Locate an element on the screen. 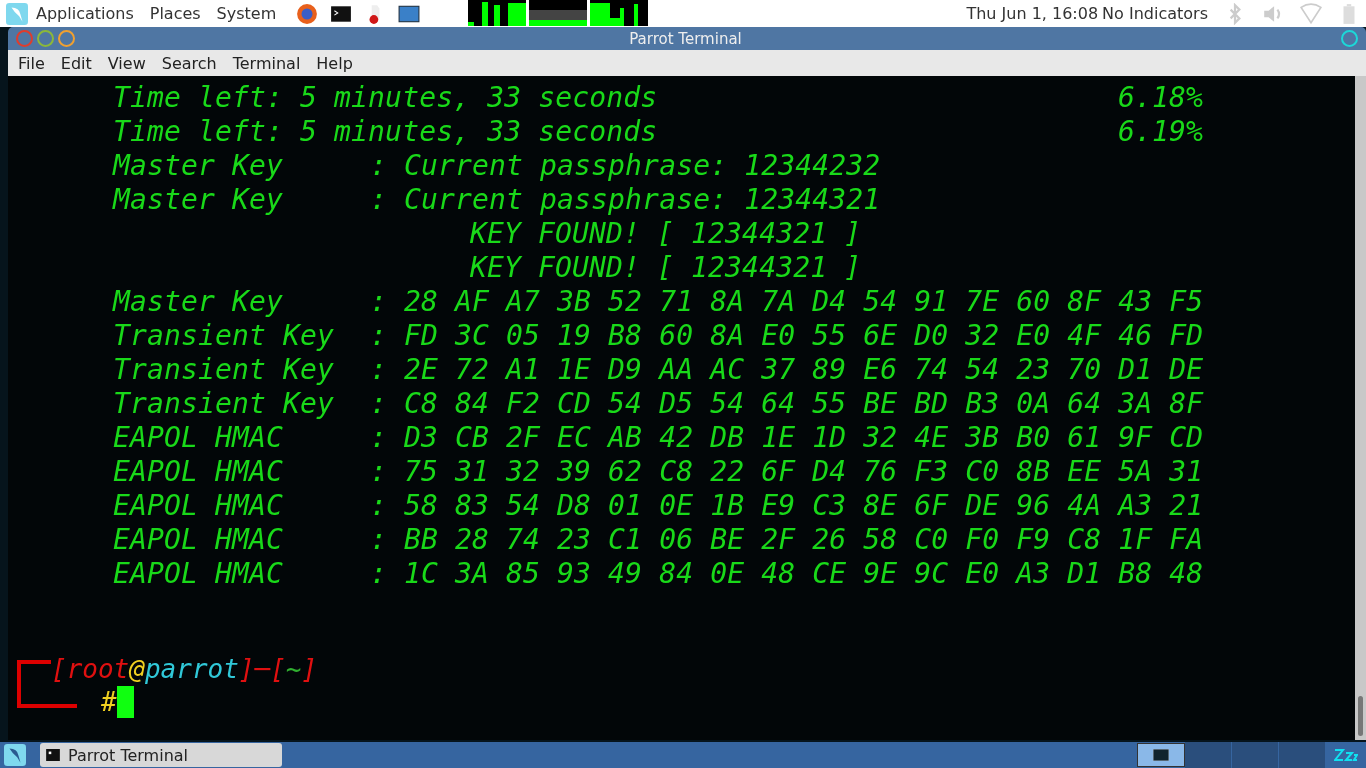  key-value: : D3 CB 2F EC AB 42 DB 1E 1D 32 4E 3B B0 61 9F CD is located at coordinates (787, 437).